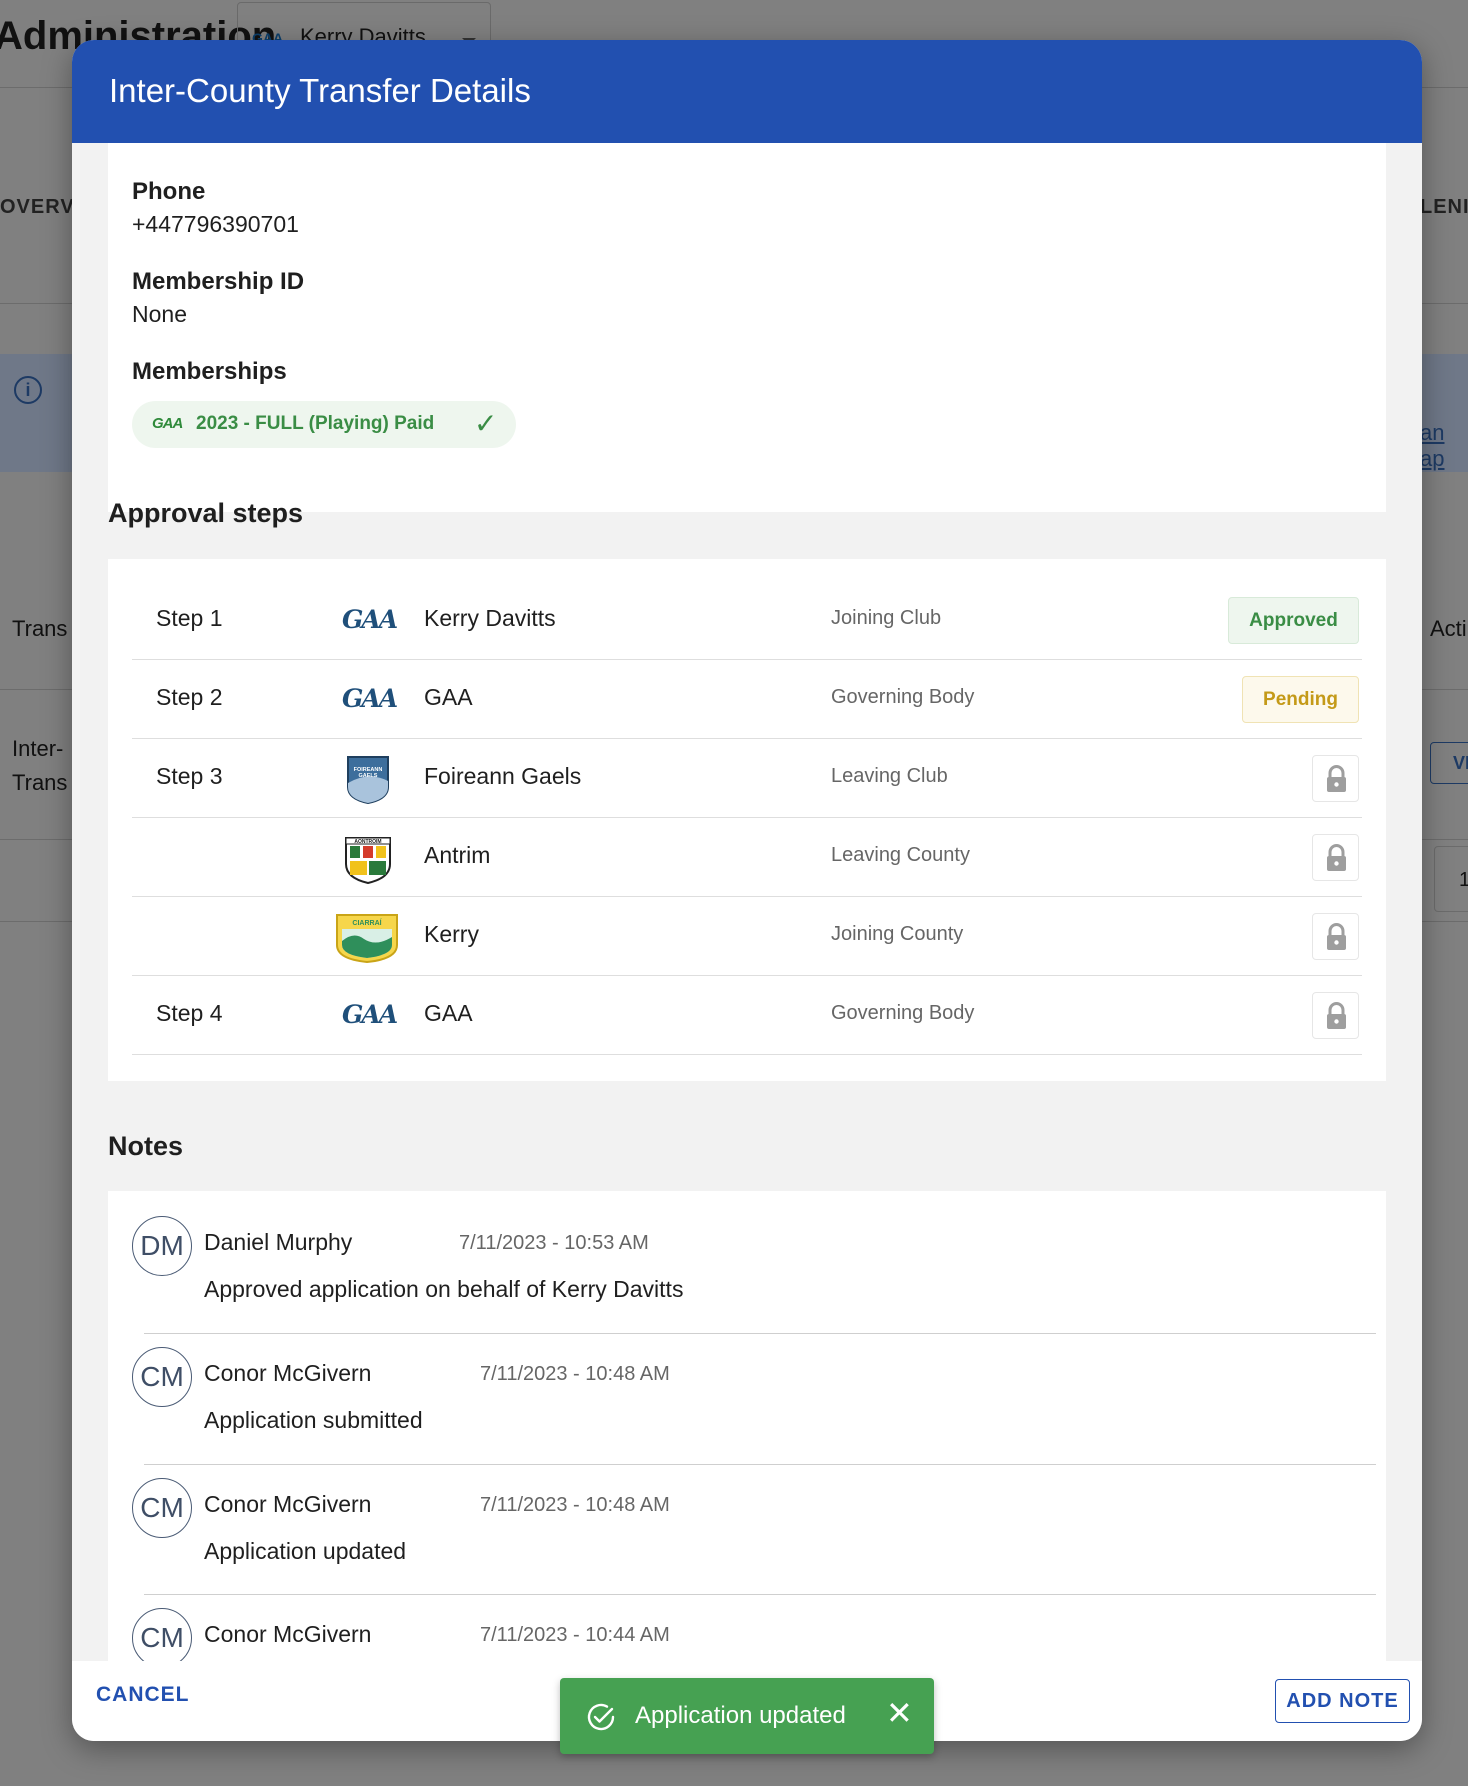  What do you see at coordinates (1448, 628) in the screenshot?
I see `column-header-actions: Acti` at bounding box center [1448, 628].